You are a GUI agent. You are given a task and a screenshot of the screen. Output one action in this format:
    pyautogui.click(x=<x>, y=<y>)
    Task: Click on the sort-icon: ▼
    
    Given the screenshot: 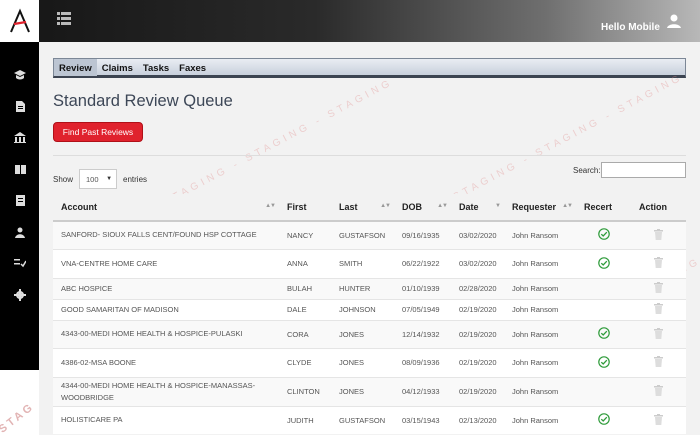 What is the action you would take?
    pyautogui.click(x=498, y=206)
    